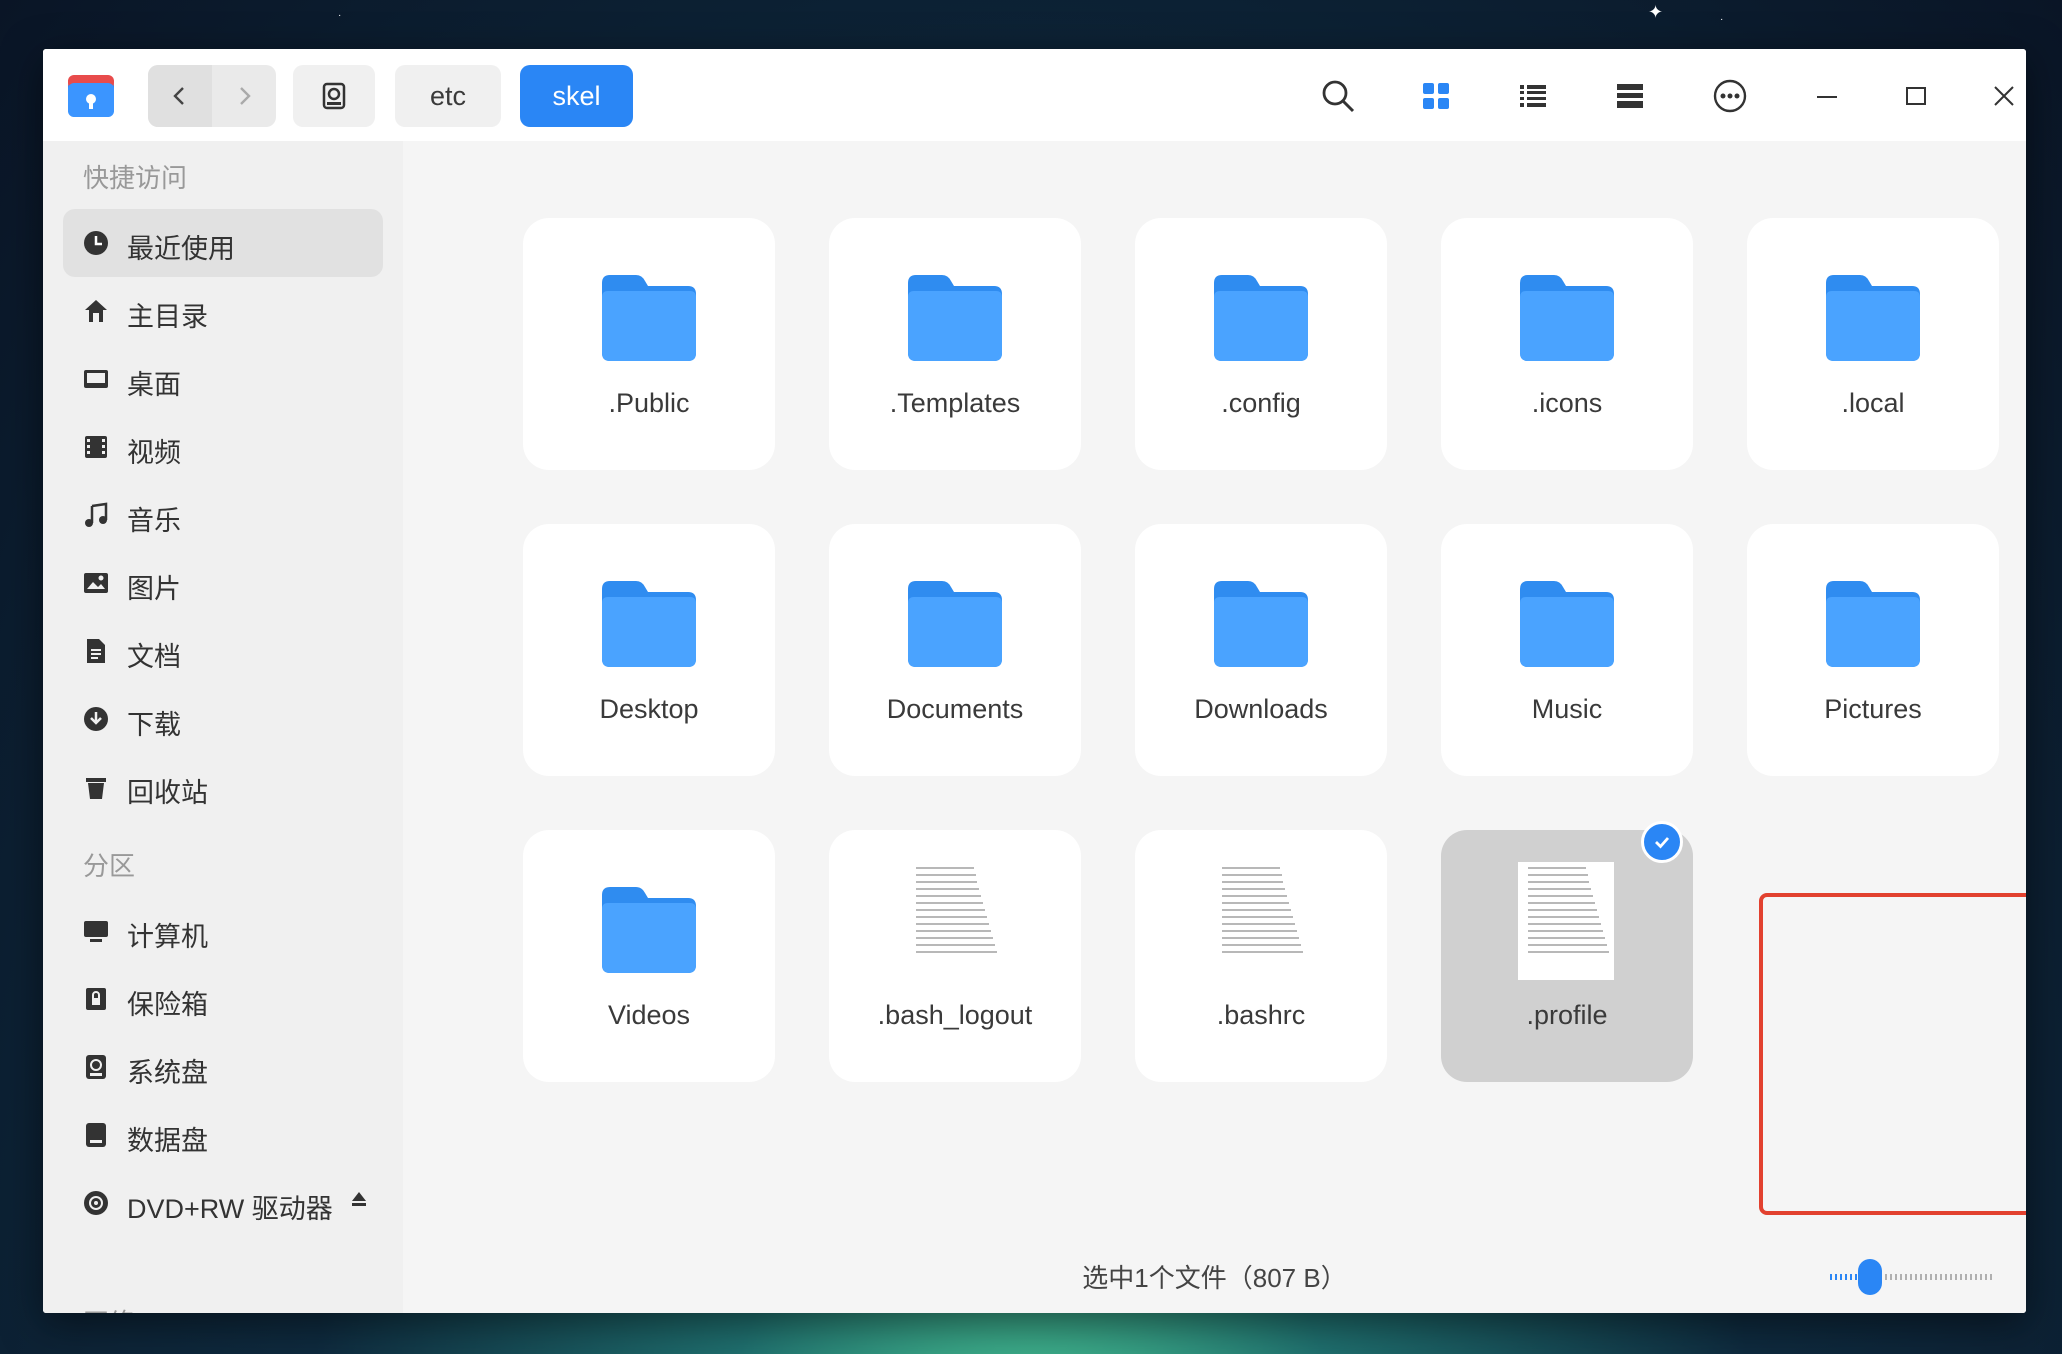 The image size is (2062, 1354). What do you see at coordinates (96, 651) in the screenshot?
I see `document-icon` at bounding box center [96, 651].